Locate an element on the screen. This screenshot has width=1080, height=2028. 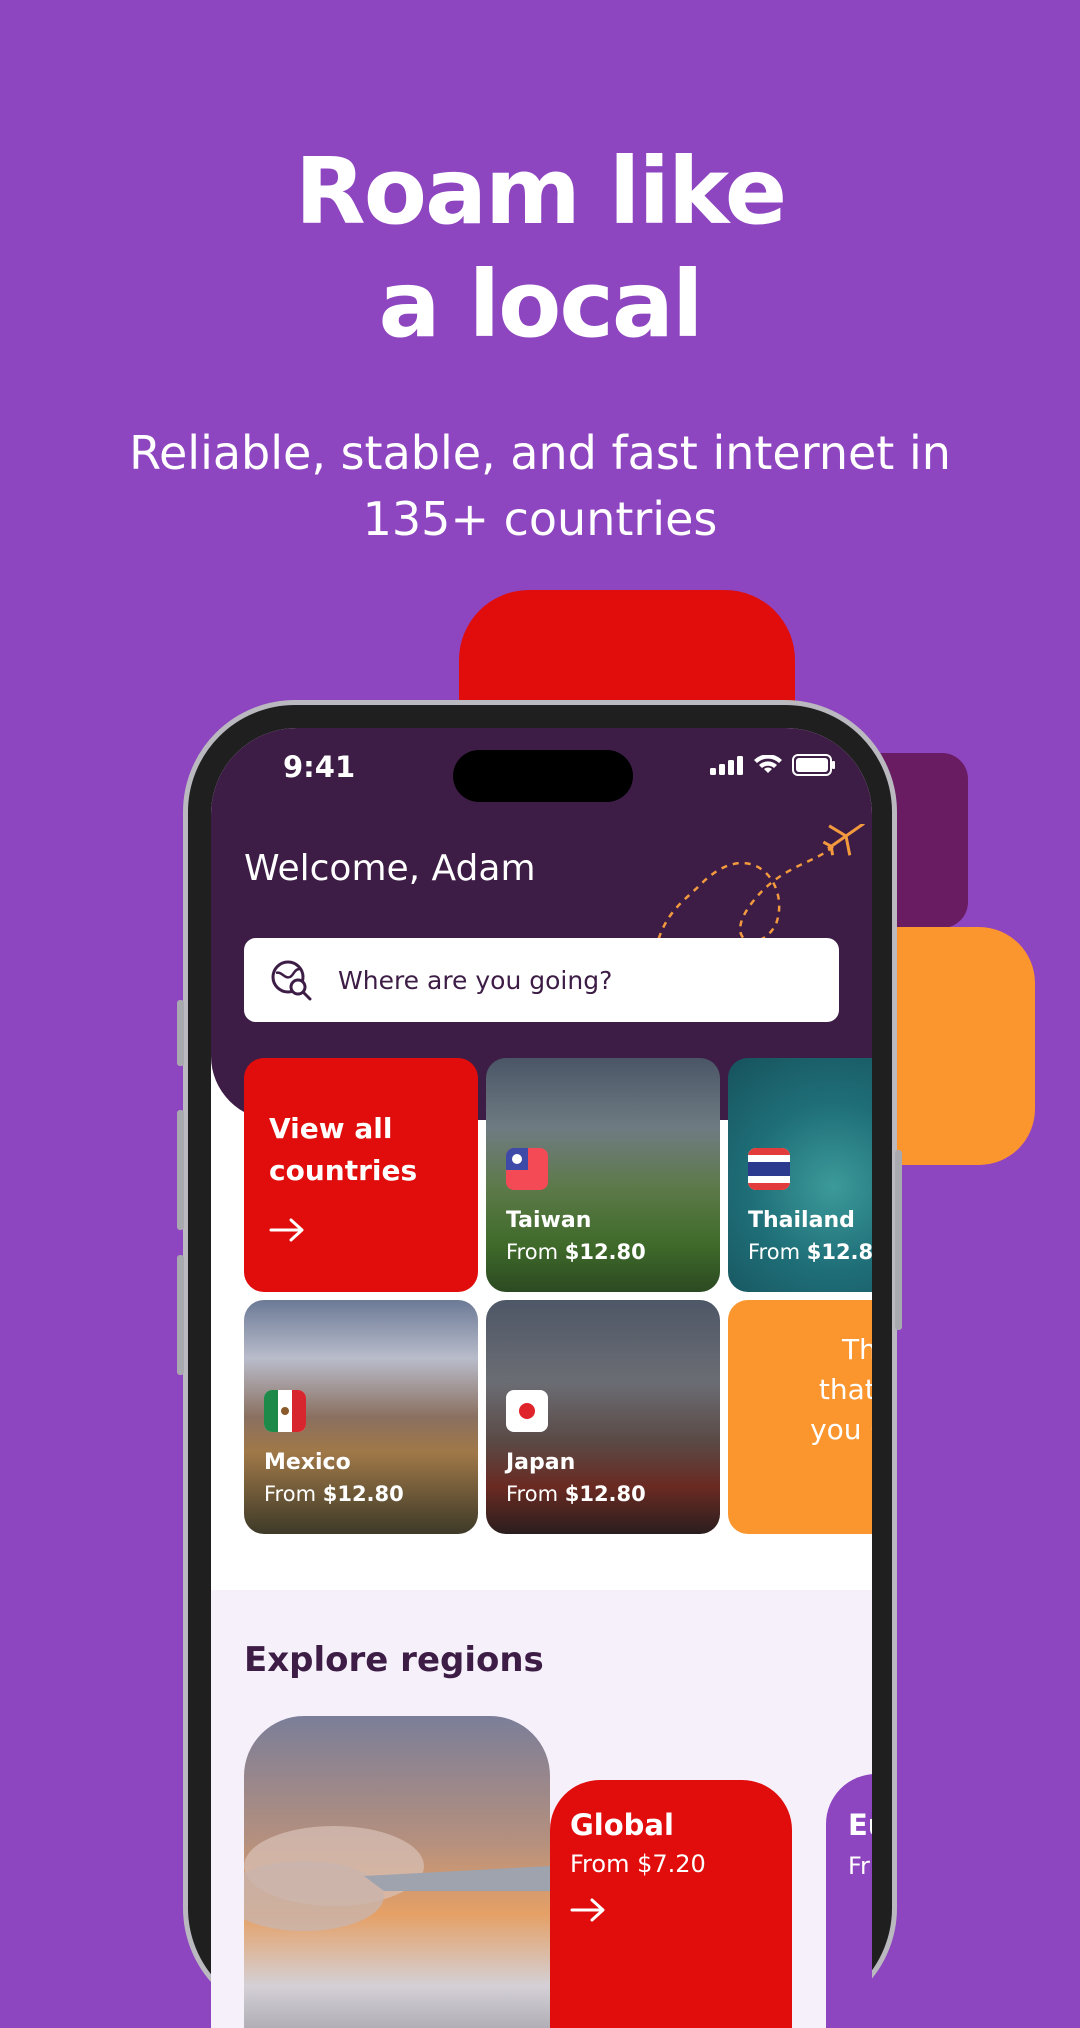
region-card-global: Global From $7.20 is located at coordinates (671, 1904).